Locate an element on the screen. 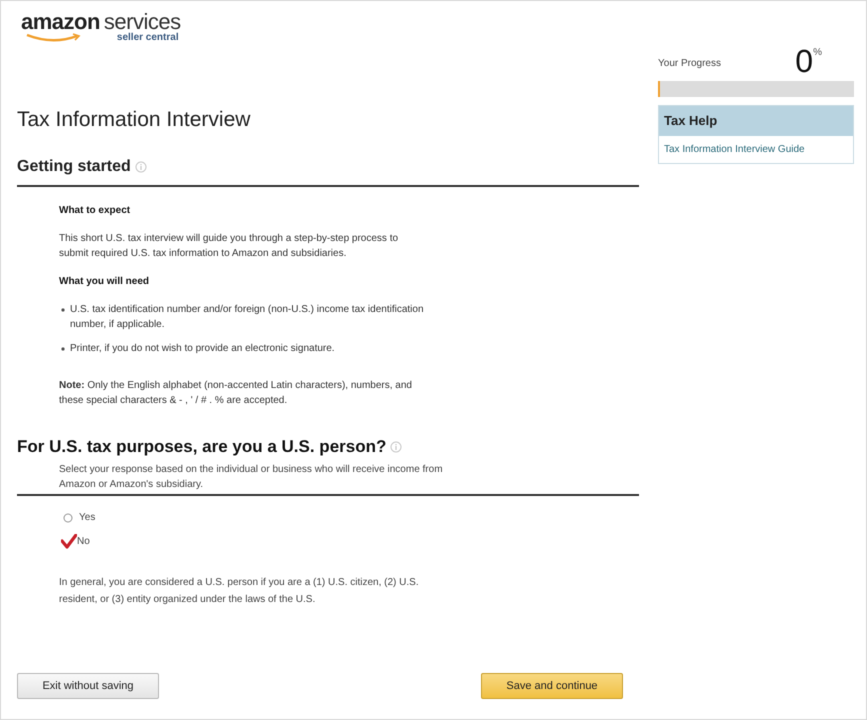 The image size is (867, 720). exit-button: Exit without saving is located at coordinates (88, 686).